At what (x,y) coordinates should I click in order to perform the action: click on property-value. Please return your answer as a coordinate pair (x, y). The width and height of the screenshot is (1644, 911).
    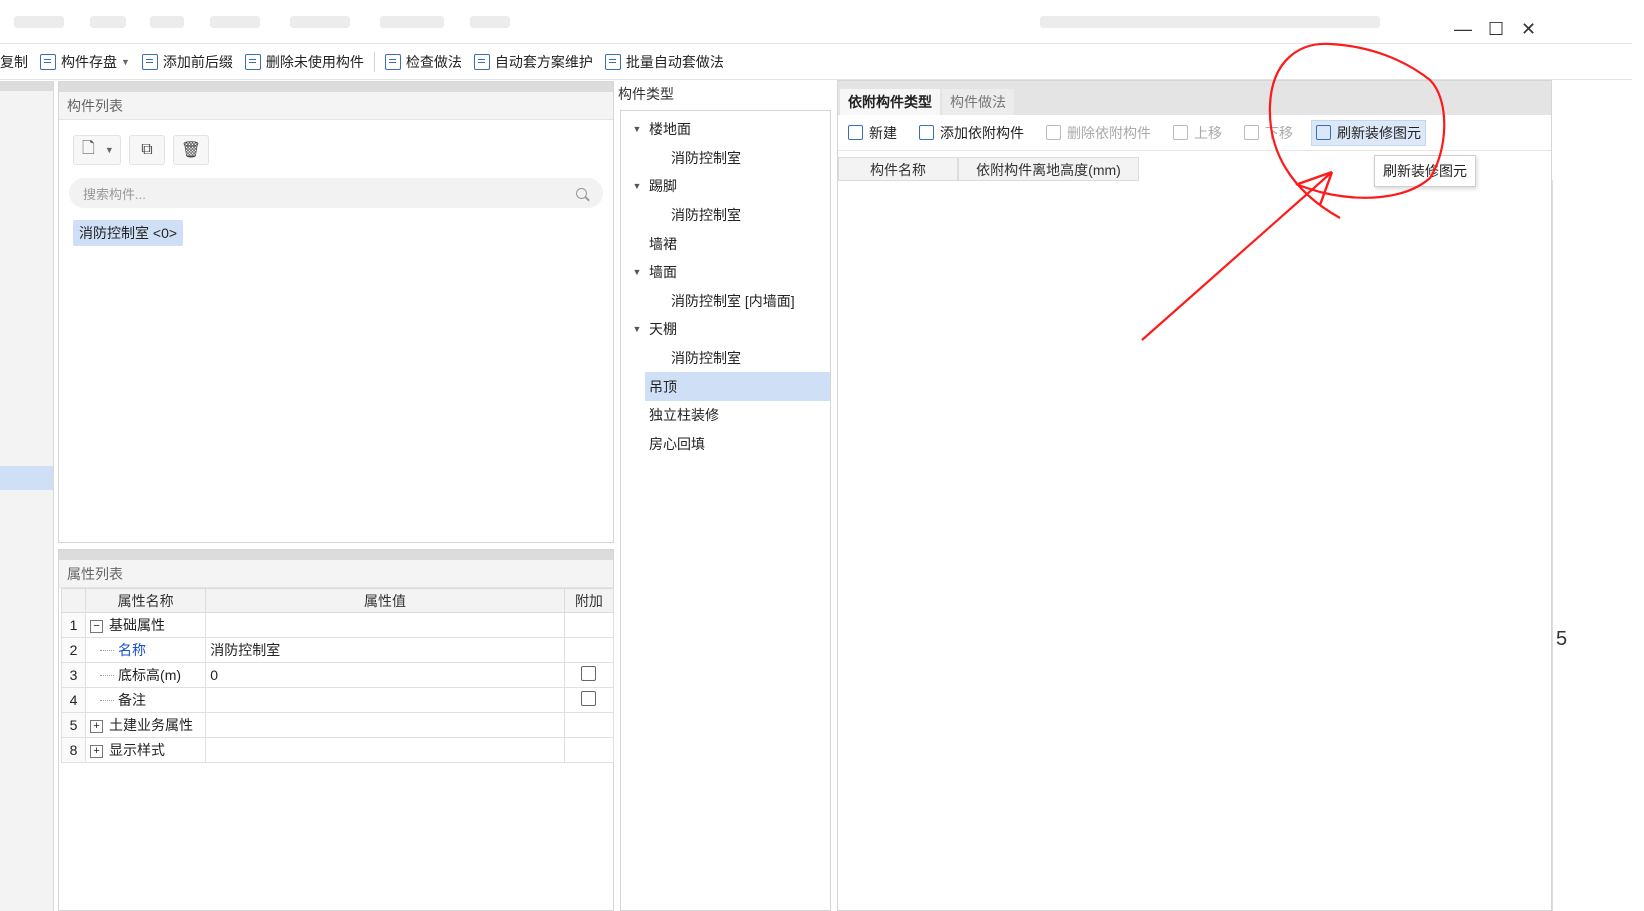
    Looking at the image, I should click on (385, 700).